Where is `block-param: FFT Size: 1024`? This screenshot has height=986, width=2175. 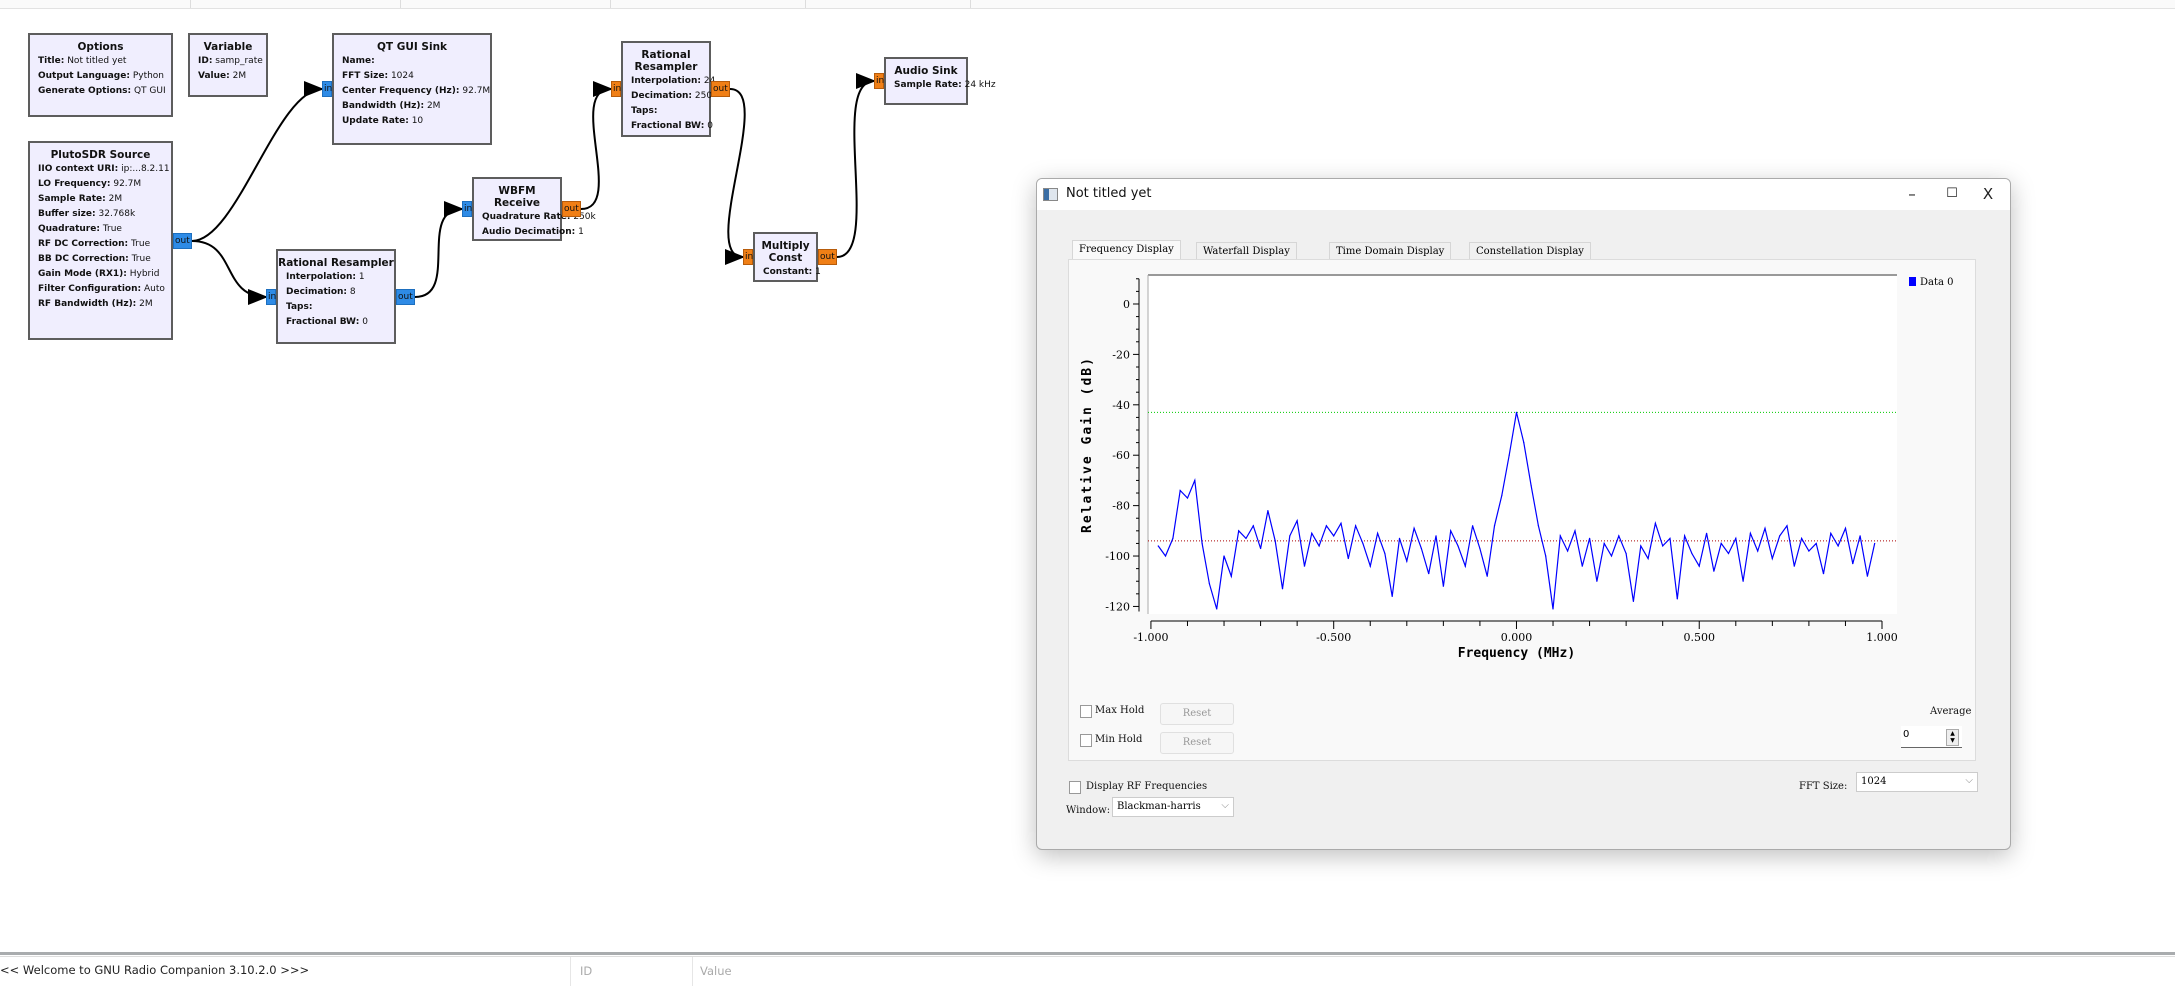
block-param: FFT Size: 1024 is located at coordinates (416, 76).